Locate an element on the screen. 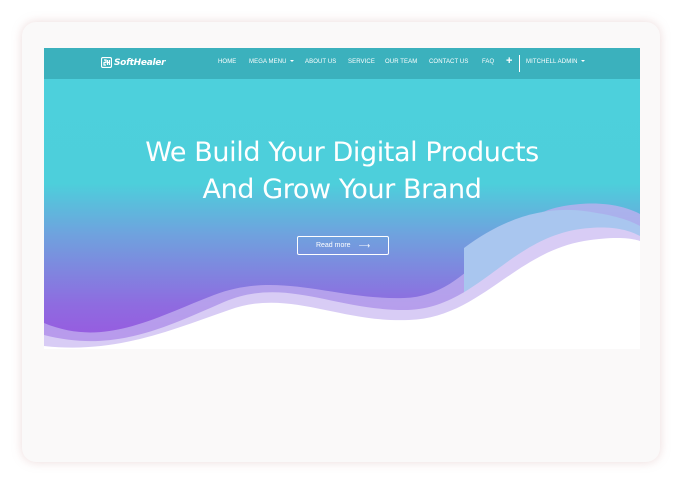 This screenshot has width=684, height=485. arrow-right-icon: ⟶ is located at coordinates (364, 245).